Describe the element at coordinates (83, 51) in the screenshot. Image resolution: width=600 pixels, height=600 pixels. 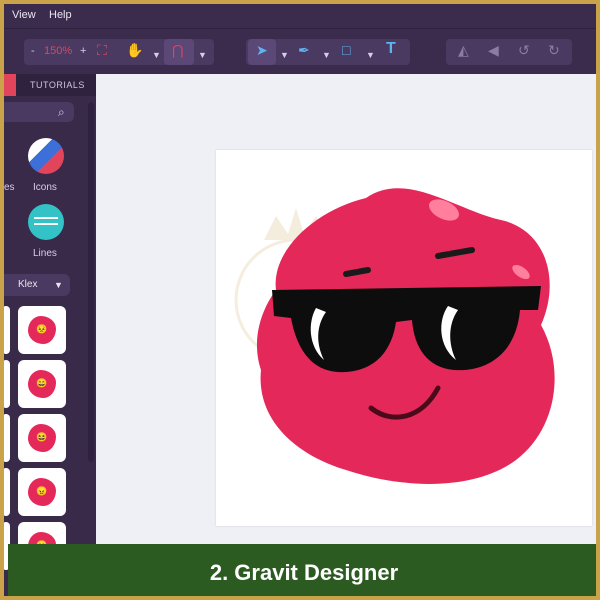
I see `zoom-in-button: +` at that location.